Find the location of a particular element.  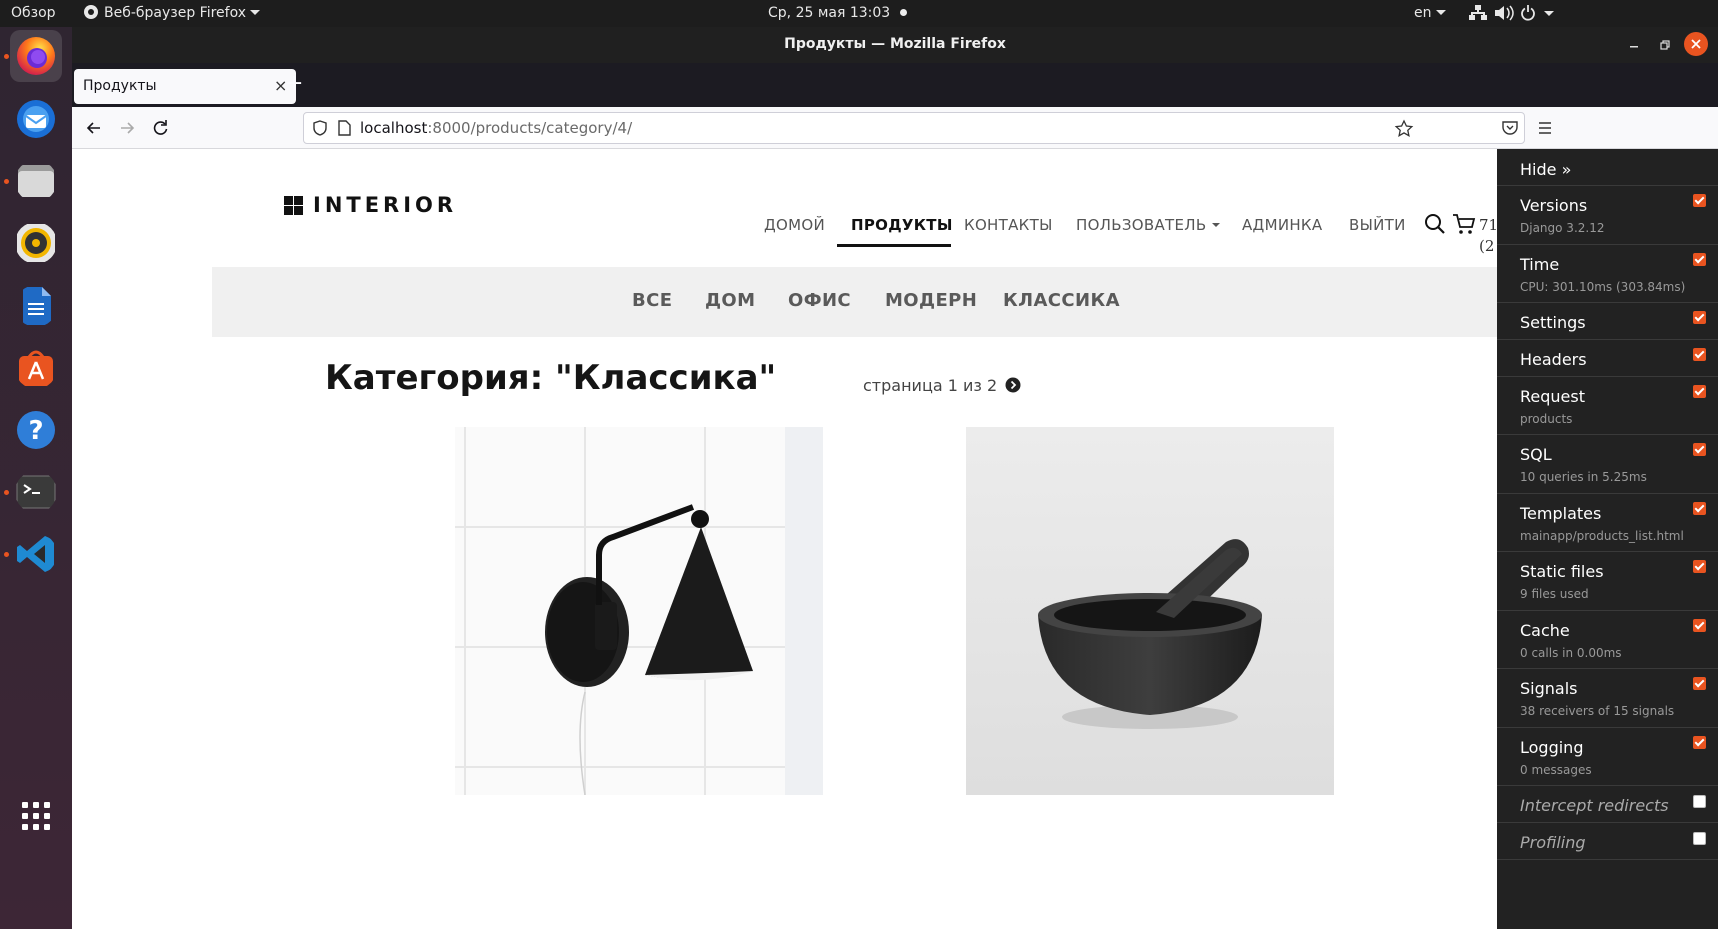

minimize-button is located at coordinates (1634, 45).